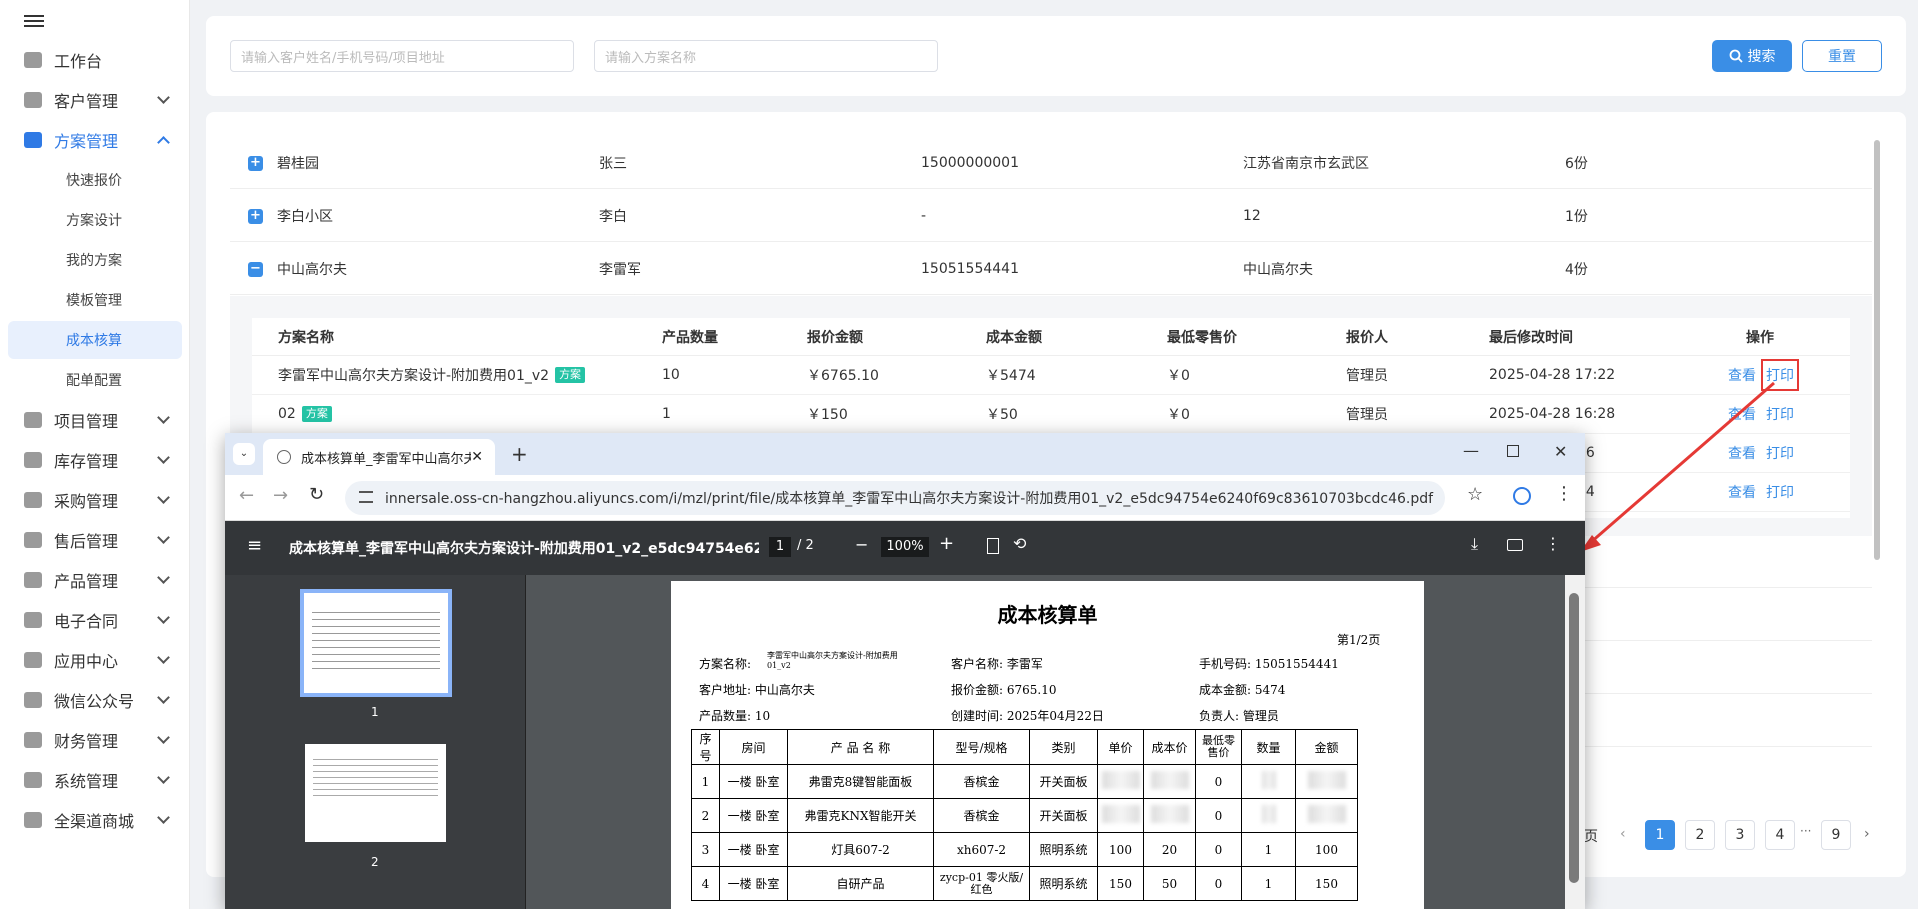 The height and width of the screenshot is (909, 1918). I want to click on menu-icon: ≡, so click(254, 545).